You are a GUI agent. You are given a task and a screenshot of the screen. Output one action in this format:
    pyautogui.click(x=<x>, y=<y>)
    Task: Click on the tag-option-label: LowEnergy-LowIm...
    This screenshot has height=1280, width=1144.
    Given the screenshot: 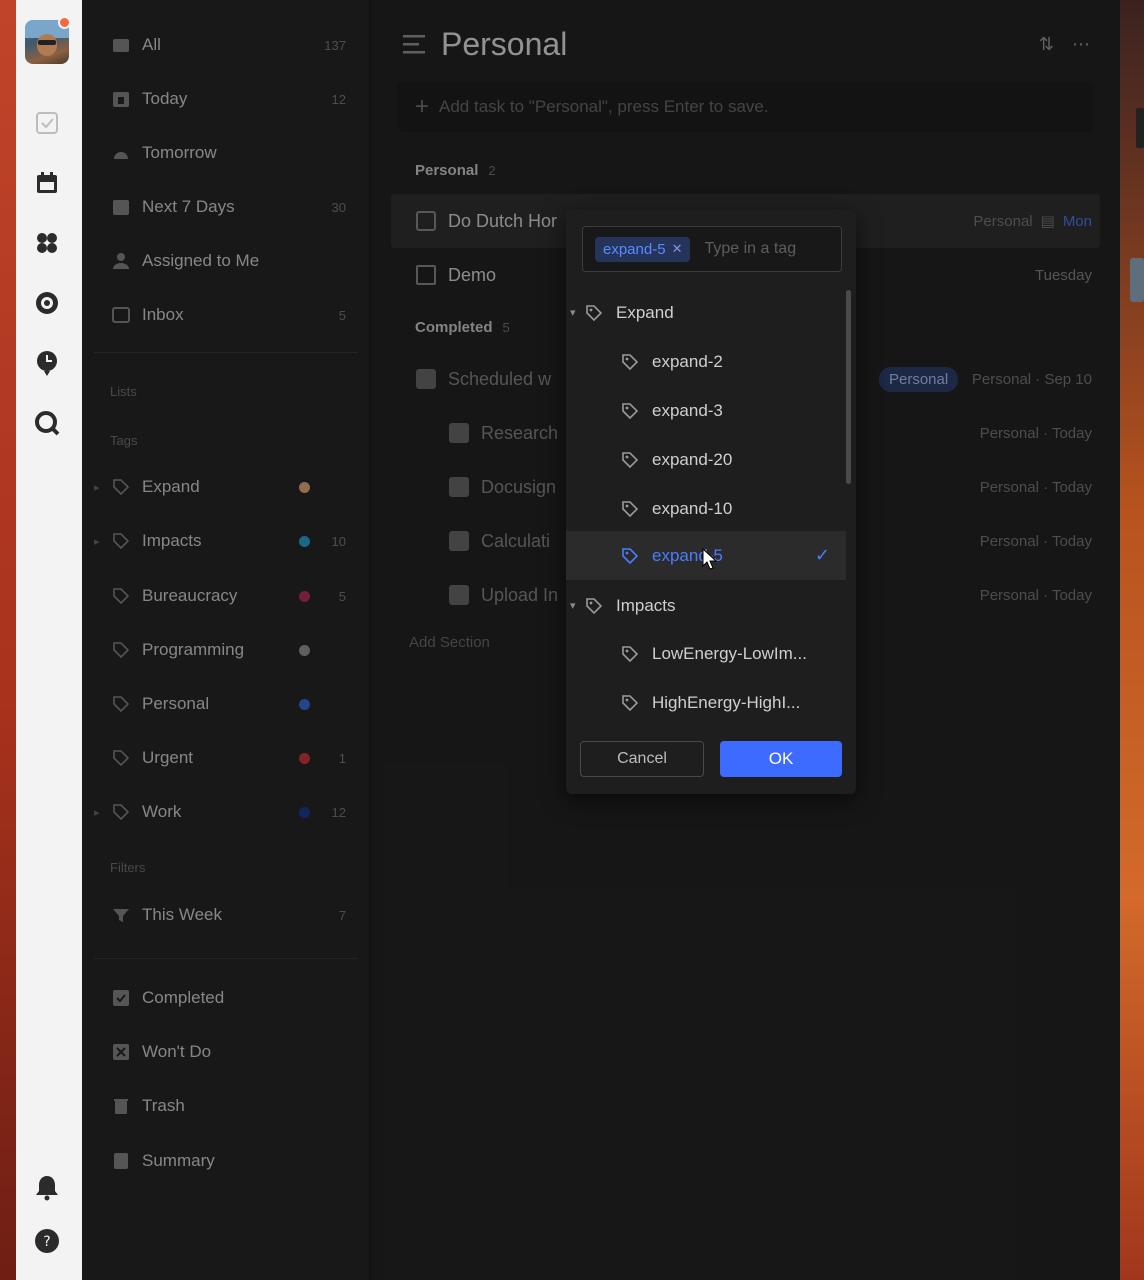 What is the action you would take?
    pyautogui.click(x=729, y=653)
    